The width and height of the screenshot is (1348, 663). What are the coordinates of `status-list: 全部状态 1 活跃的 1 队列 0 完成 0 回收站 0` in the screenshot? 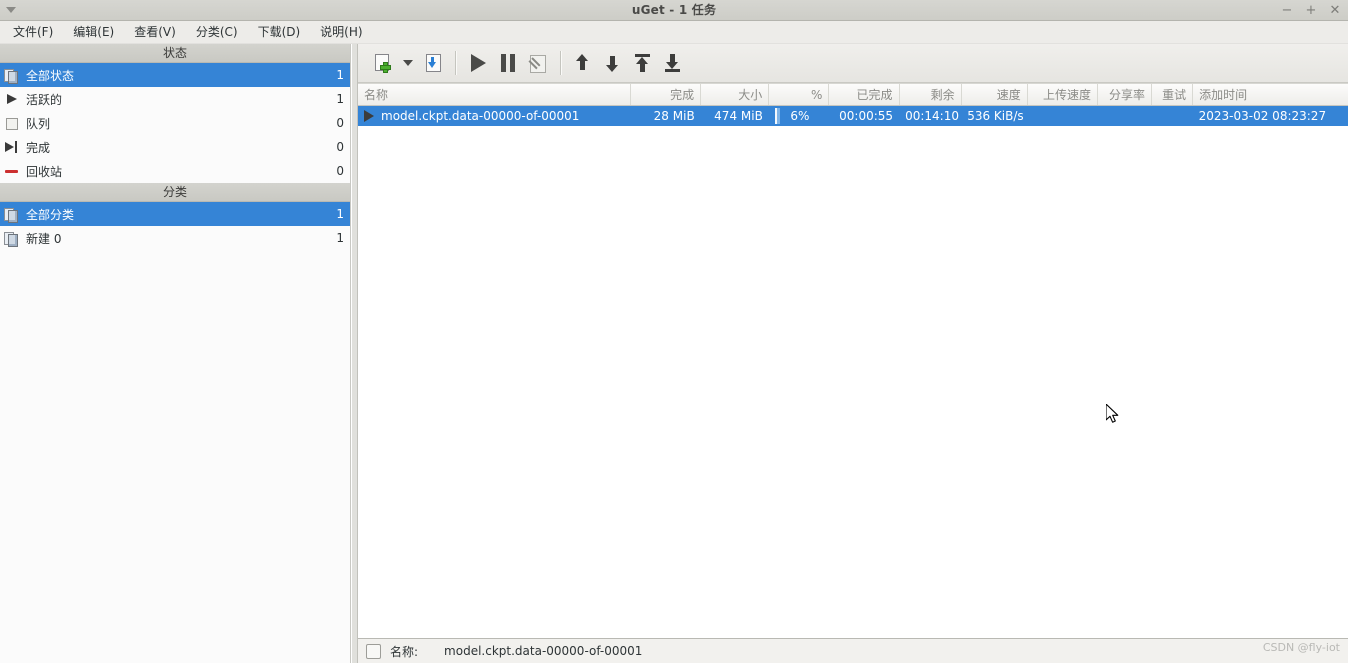 It's located at (175, 123).